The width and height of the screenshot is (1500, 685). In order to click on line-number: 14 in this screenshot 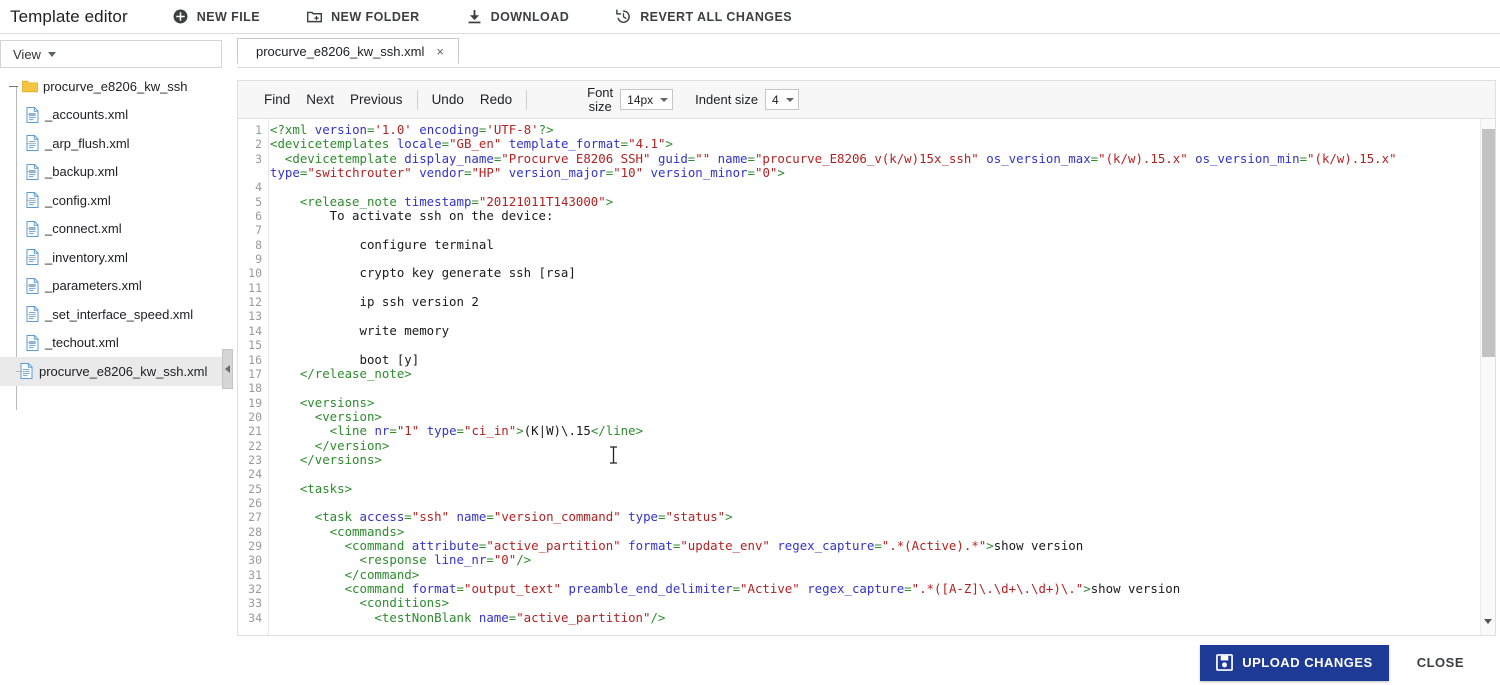, I will do `click(255, 330)`.